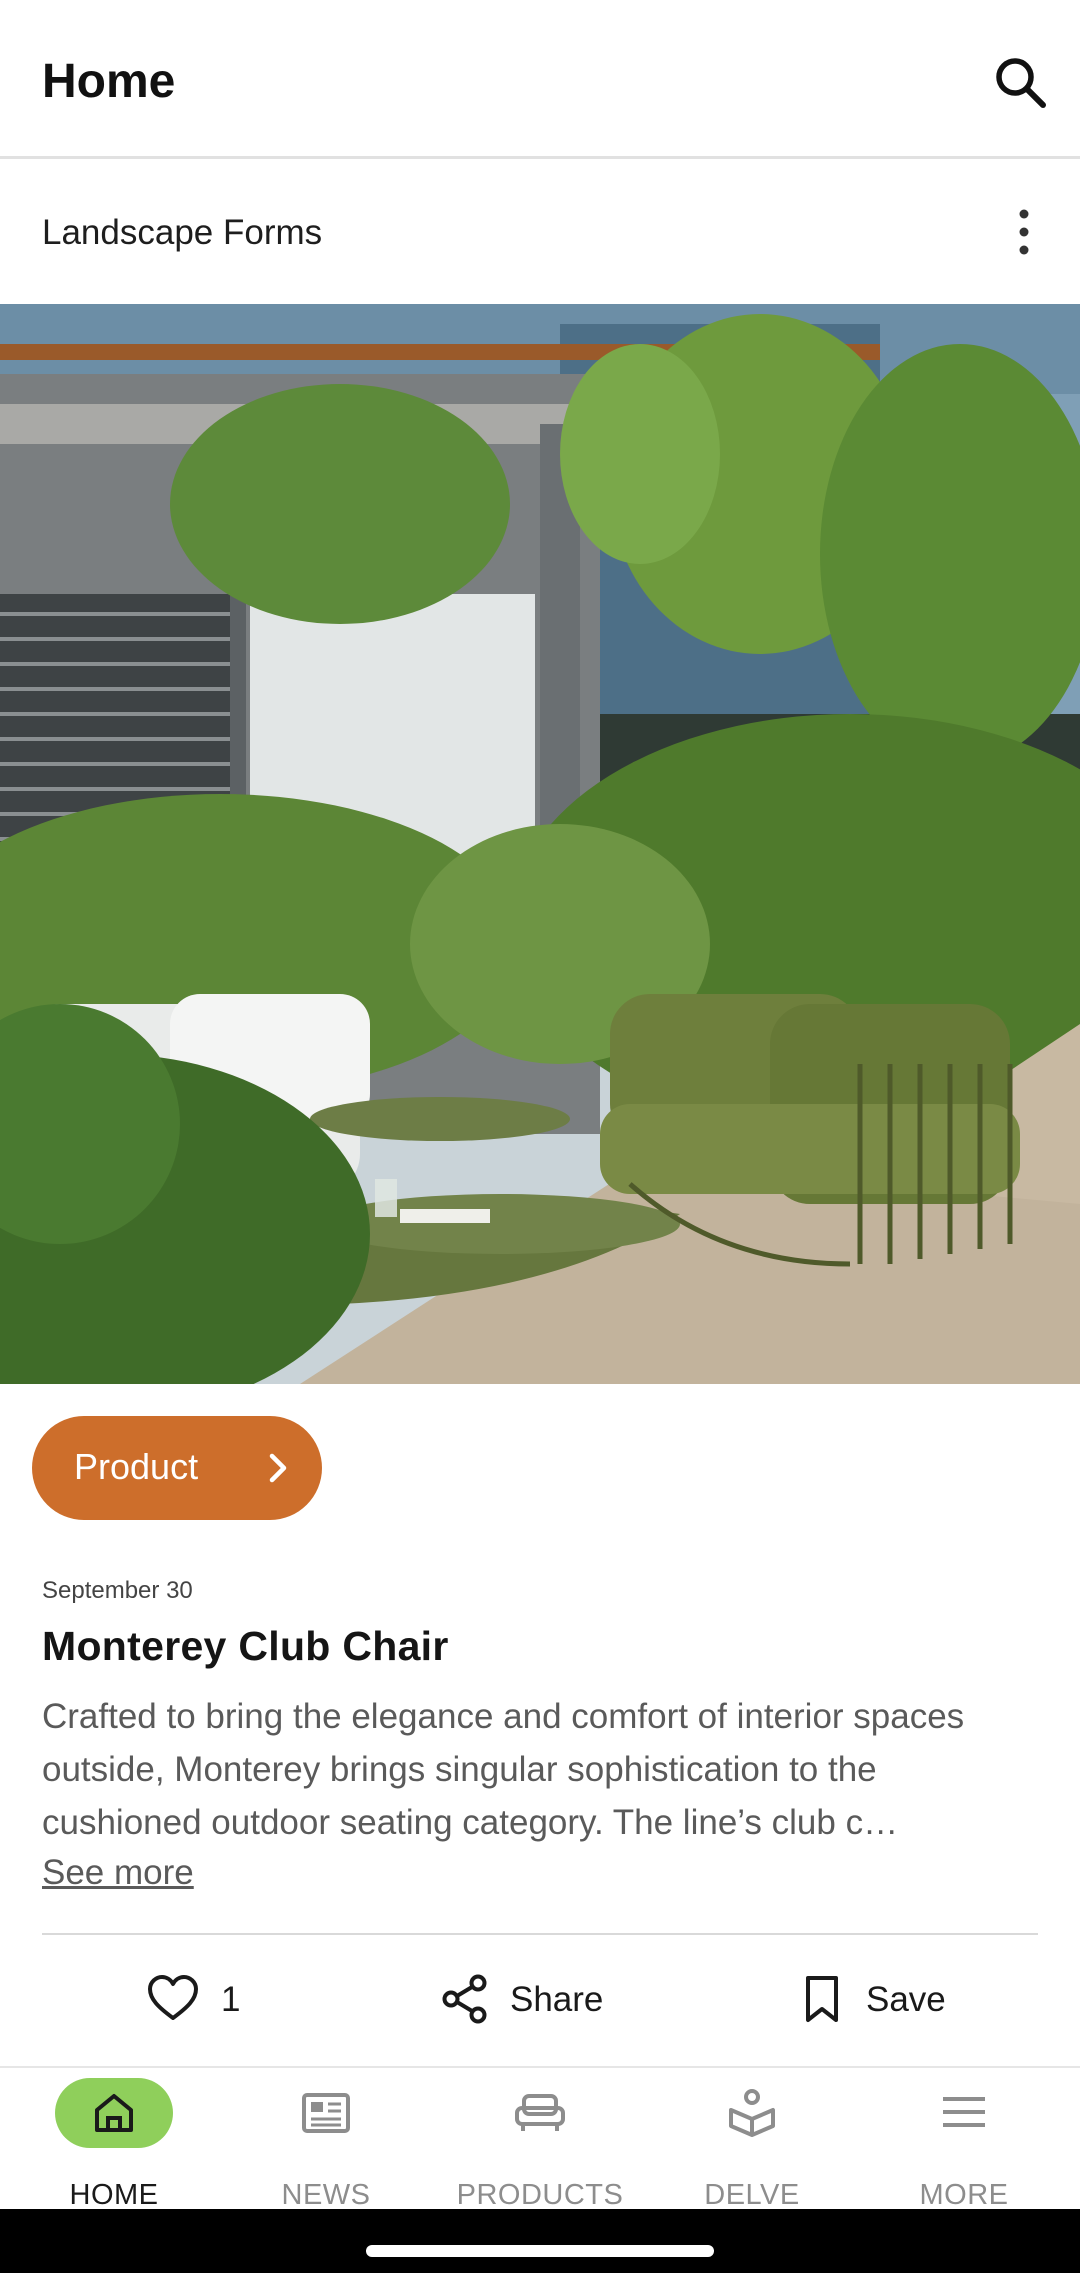 This screenshot has width=1080, height=2273. I want to click on post-actions: 1 Share Save, so click(540, 2001).